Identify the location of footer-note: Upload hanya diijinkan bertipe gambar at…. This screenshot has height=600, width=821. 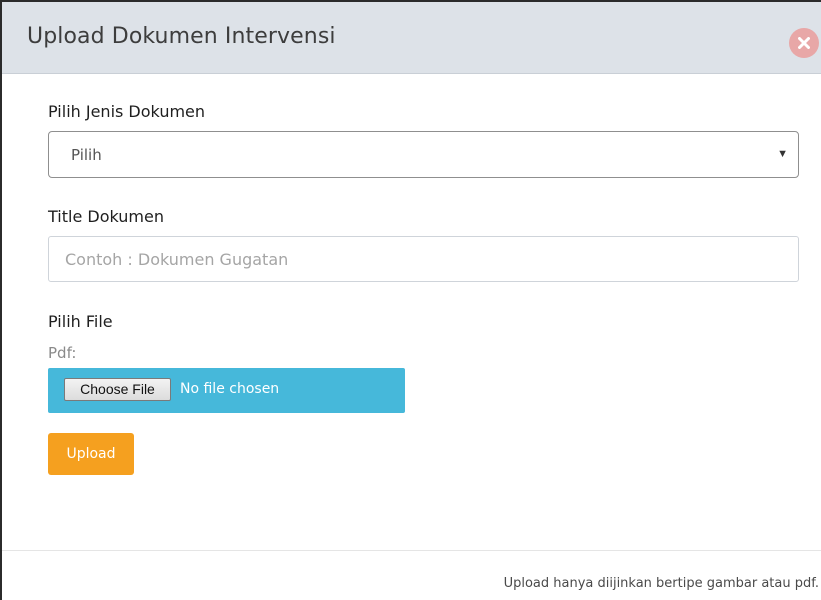
(661, 583).